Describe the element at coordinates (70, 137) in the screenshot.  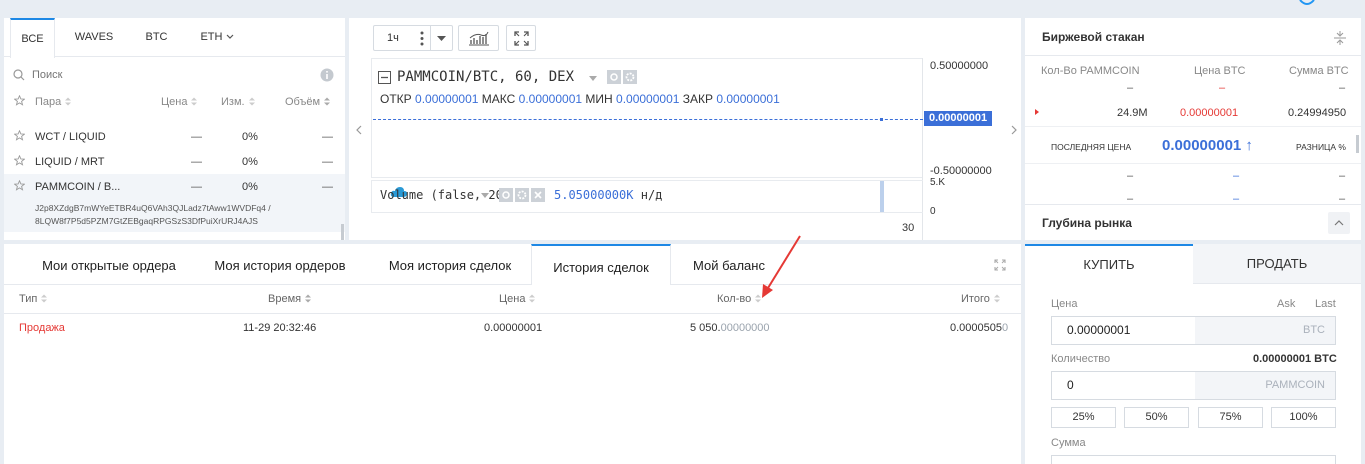
I see `pair-name: WCT / LIQUID` at that location.